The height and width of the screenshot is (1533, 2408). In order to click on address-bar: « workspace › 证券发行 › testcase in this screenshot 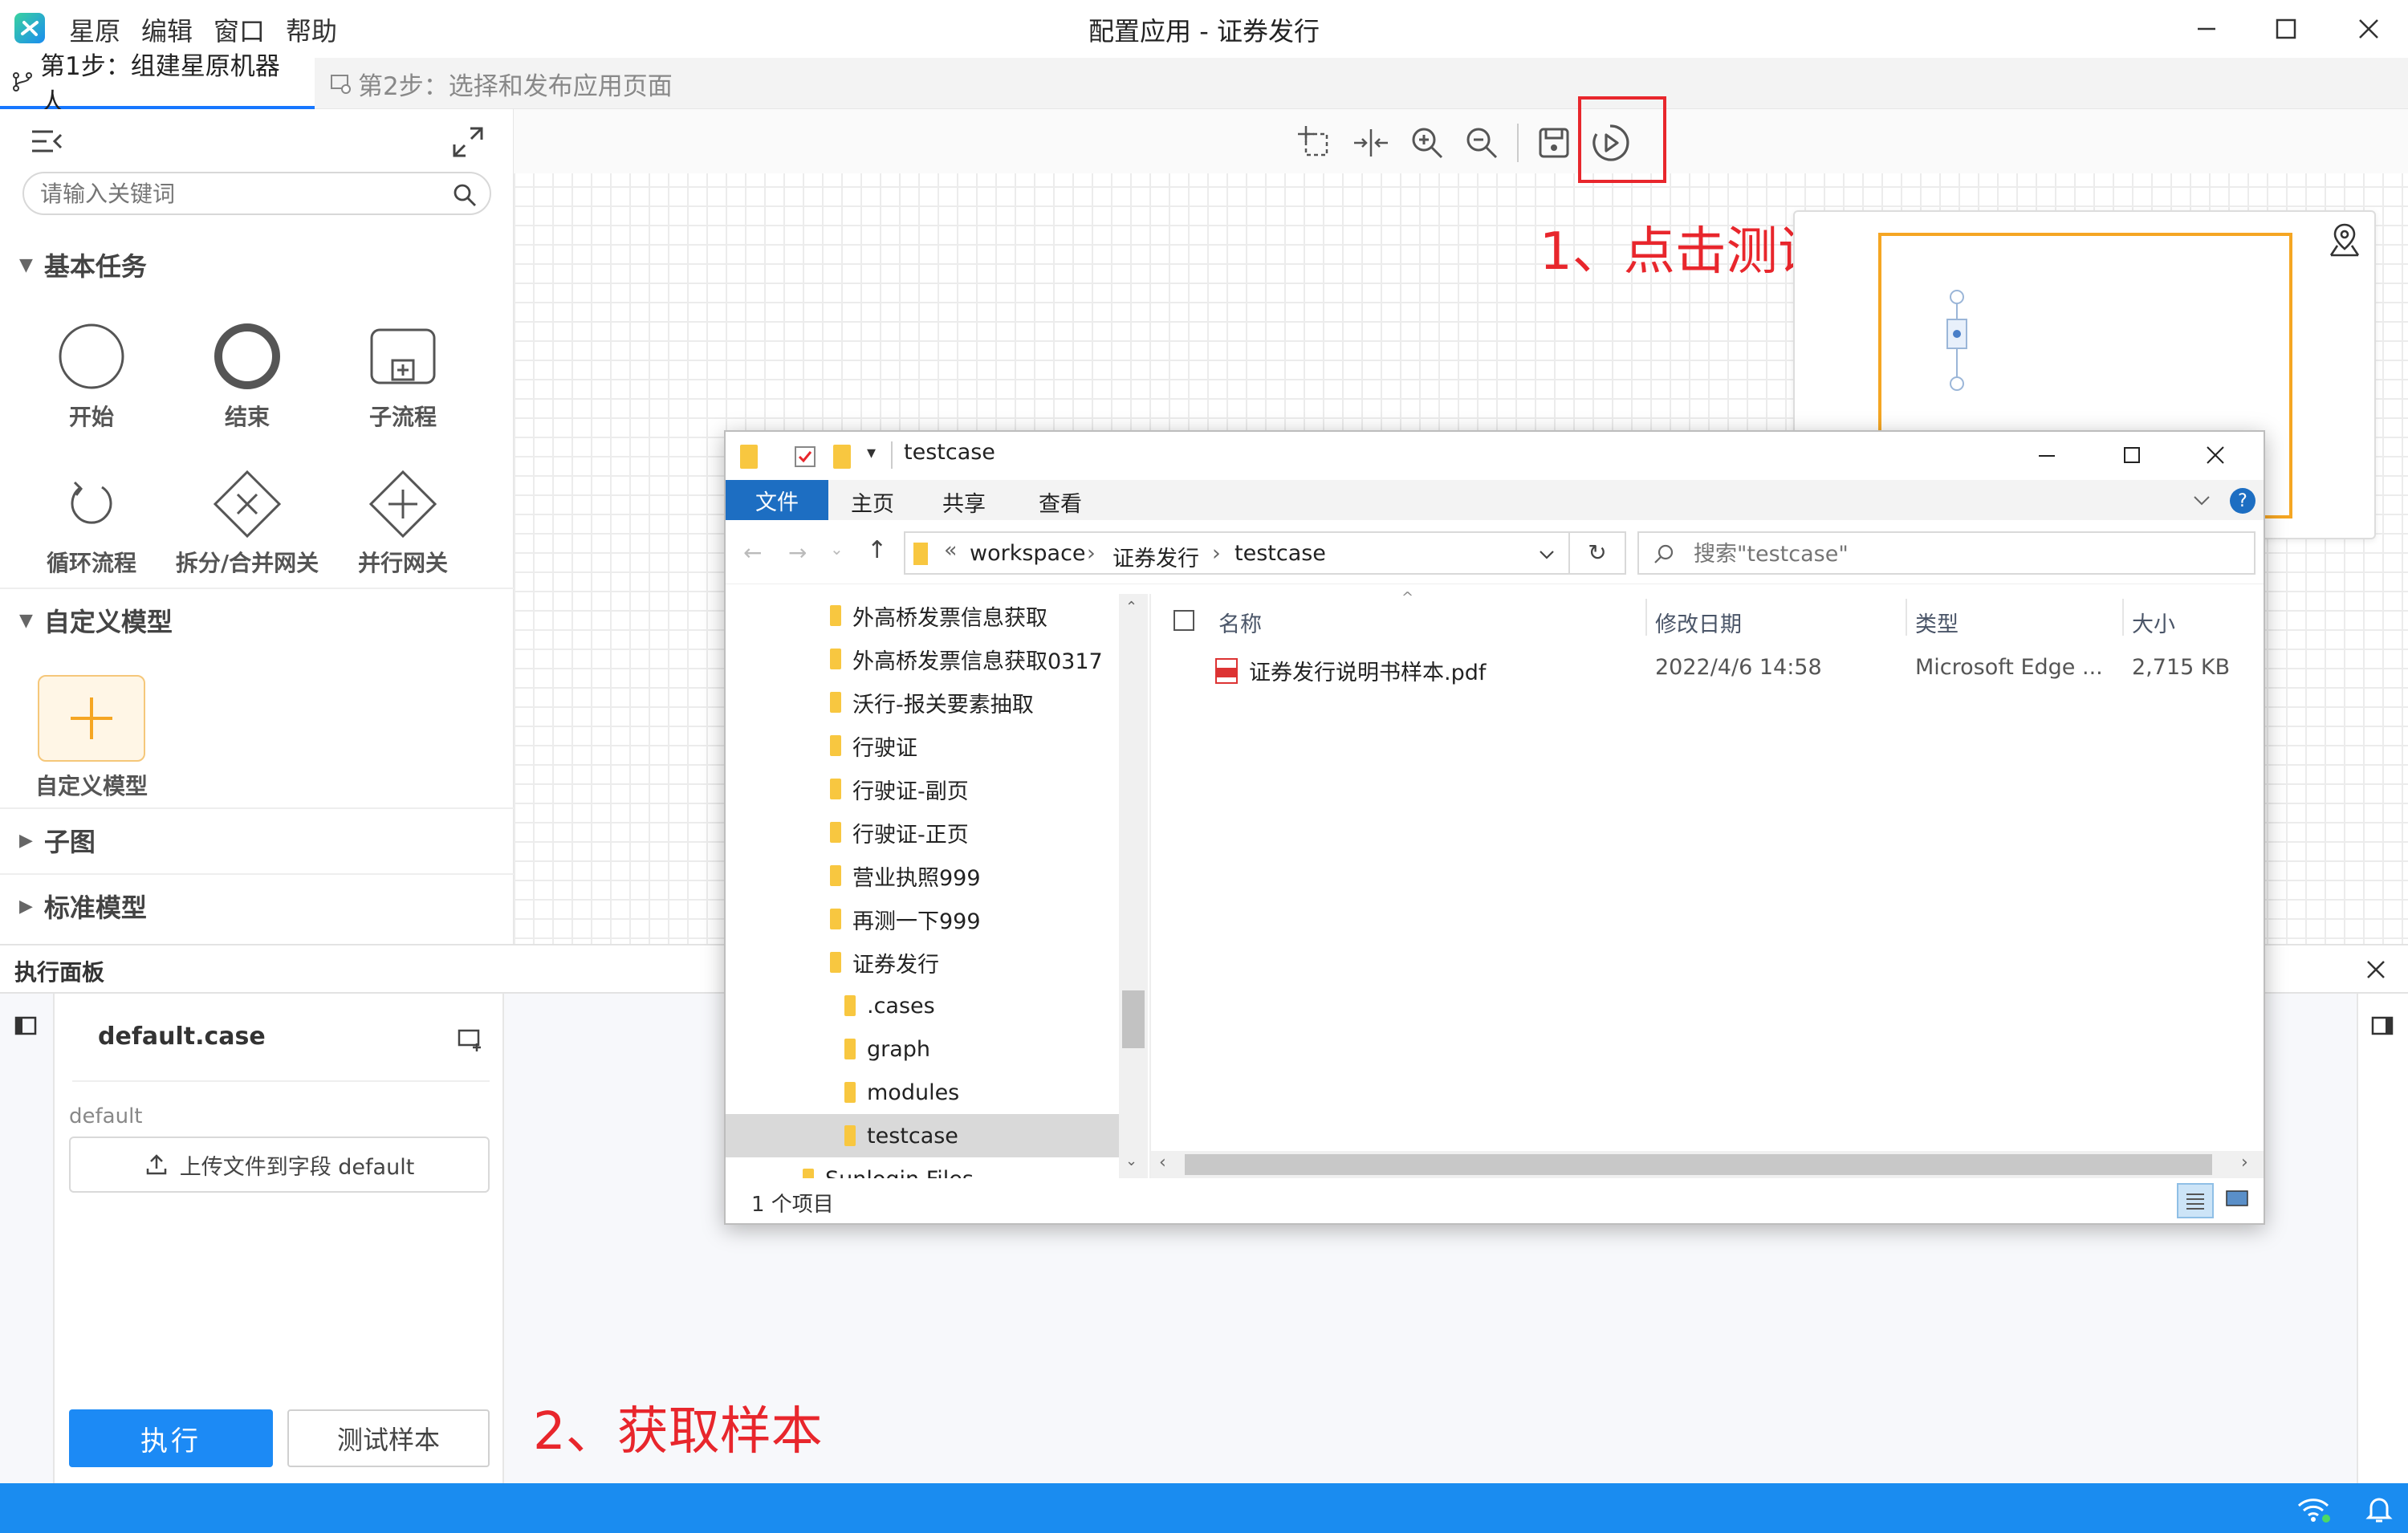, I will do `click(1237, 553)`.